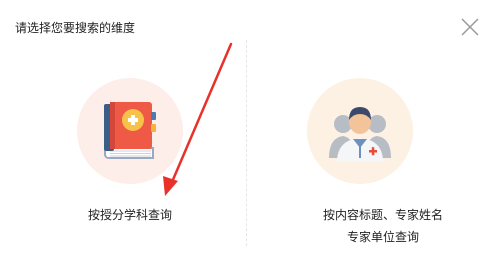  I want to click on close-button, so click(470, 27).